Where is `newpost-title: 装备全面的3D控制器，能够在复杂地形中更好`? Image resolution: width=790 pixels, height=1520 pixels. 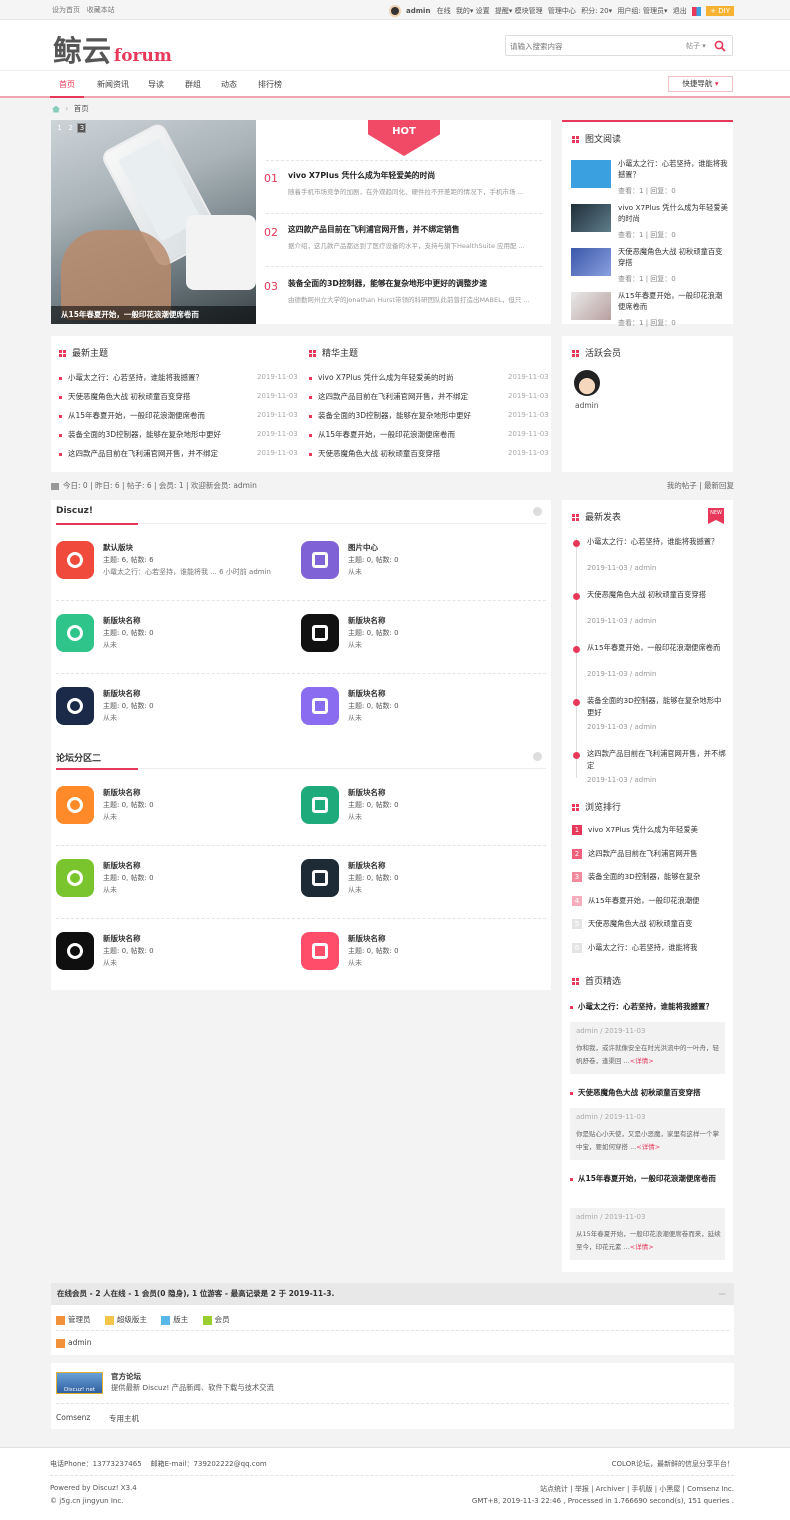
newpost-title: 装备全面的3D控制器，能够在复杂地形中更好 is located at coordinates (657, 707).